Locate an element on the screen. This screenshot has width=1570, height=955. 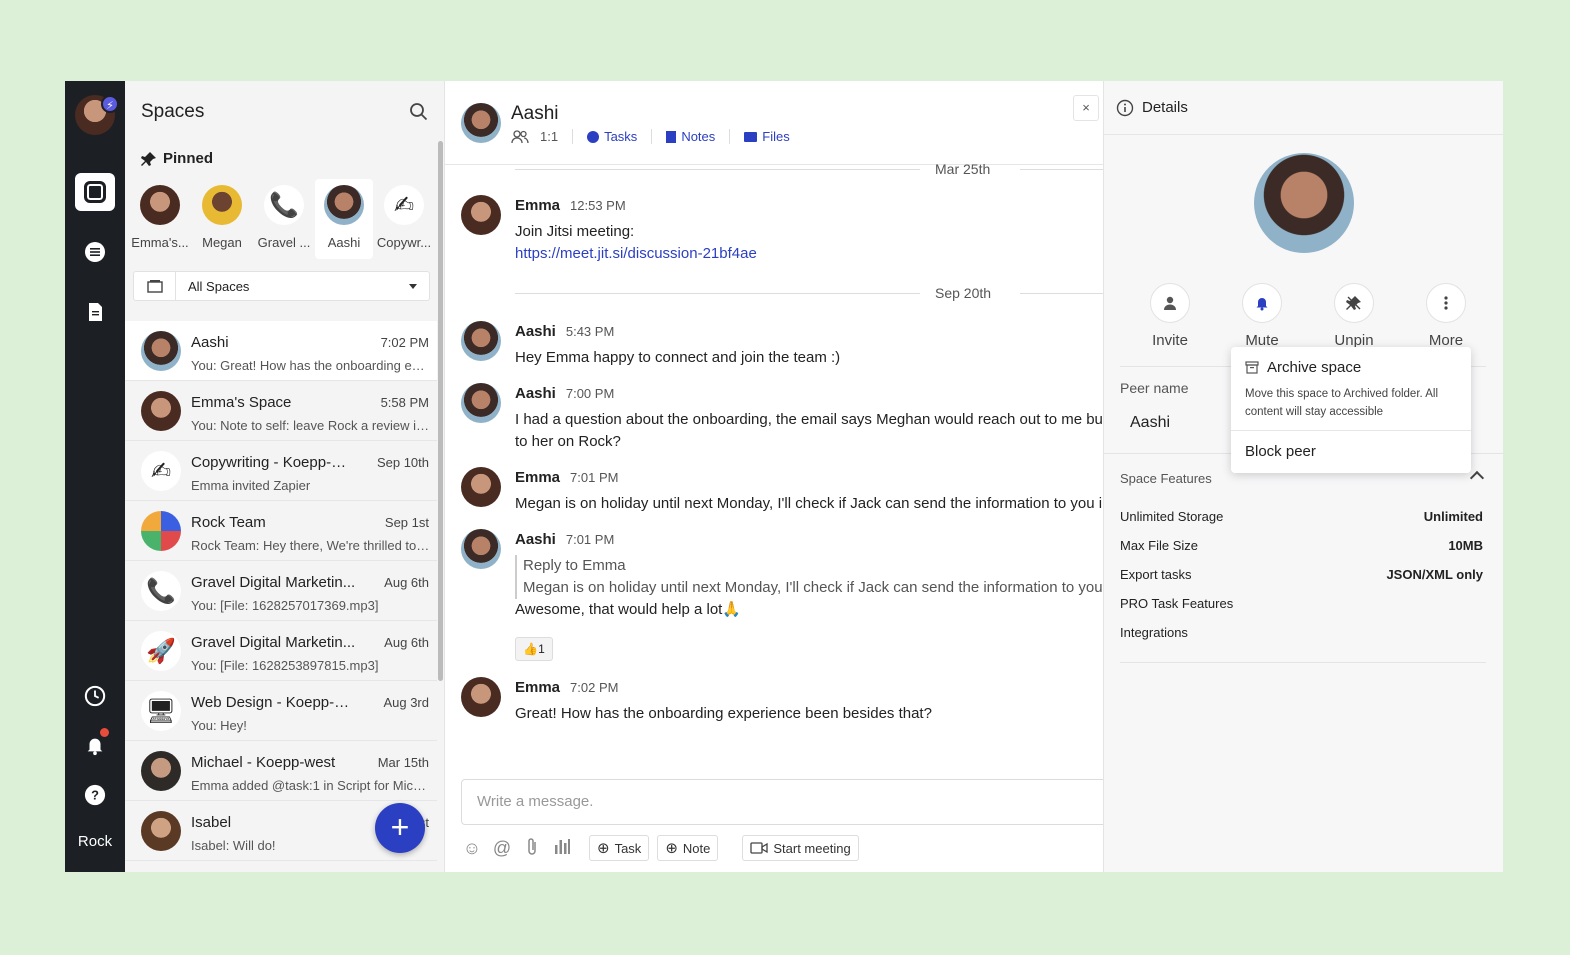
message-time: 7:01 PM is located at coordinates (594, 477).